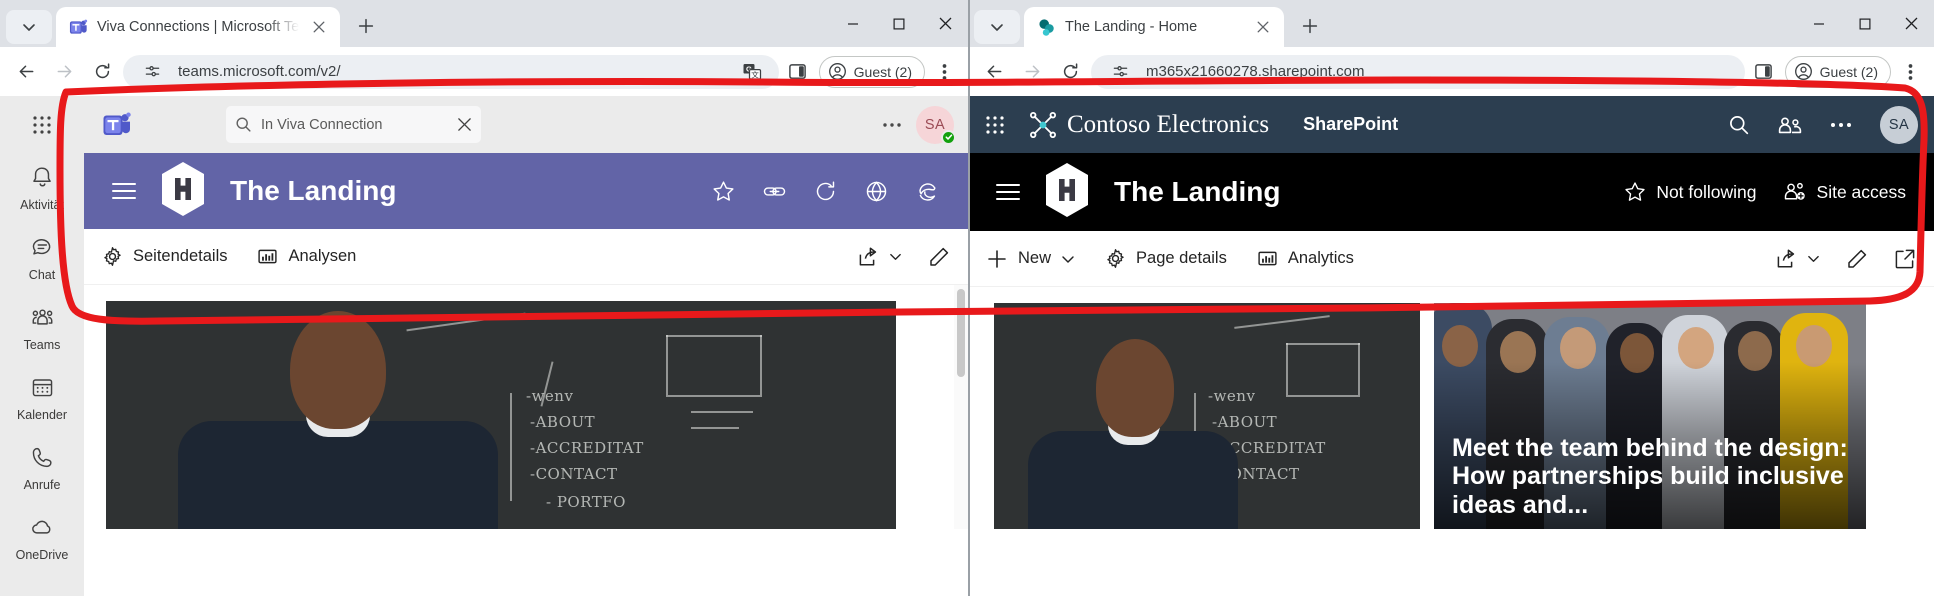 The image size is (1934, 596). What do you see at coordinates (1795, 192) in the screenshot?
I see `site-access-icon` at bounding box center [1795, 192].